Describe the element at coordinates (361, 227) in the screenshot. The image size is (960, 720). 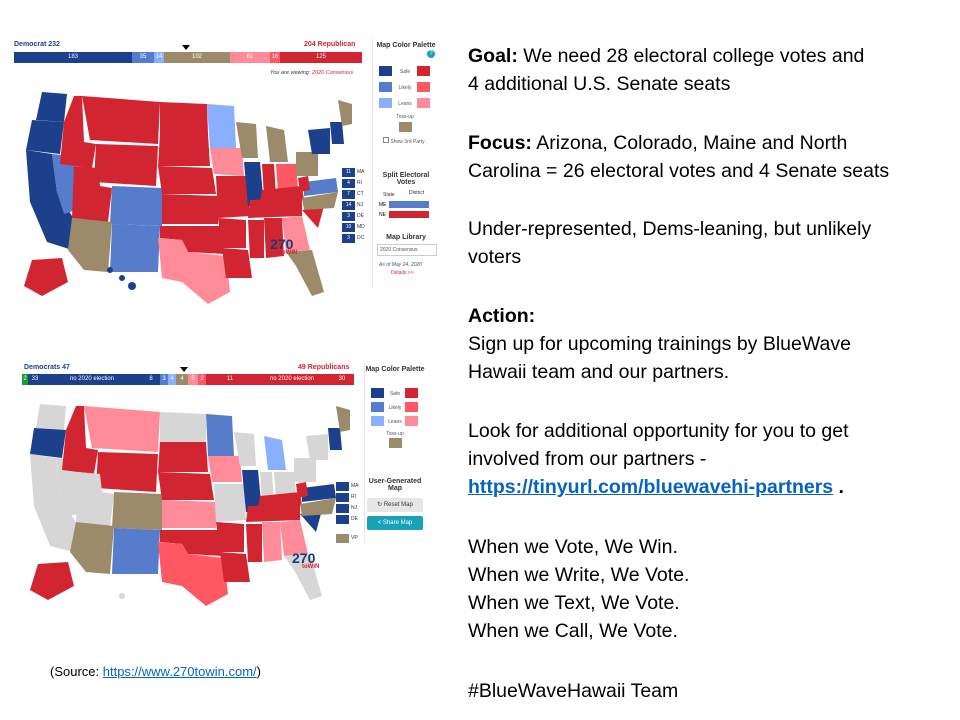
I see `small-state-label: MD` at that location.